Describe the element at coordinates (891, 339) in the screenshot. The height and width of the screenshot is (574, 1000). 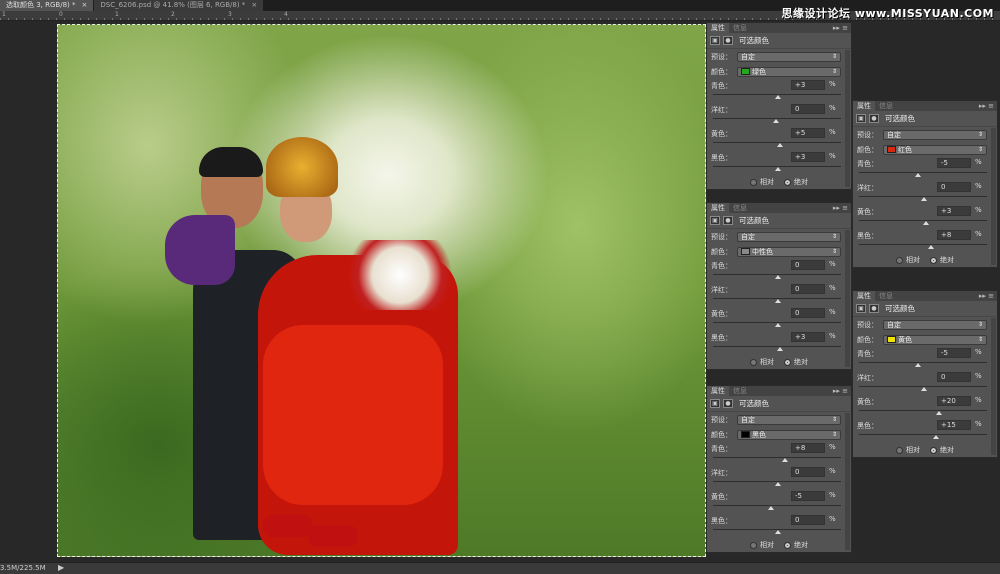
I see `color-swatch` at that location.